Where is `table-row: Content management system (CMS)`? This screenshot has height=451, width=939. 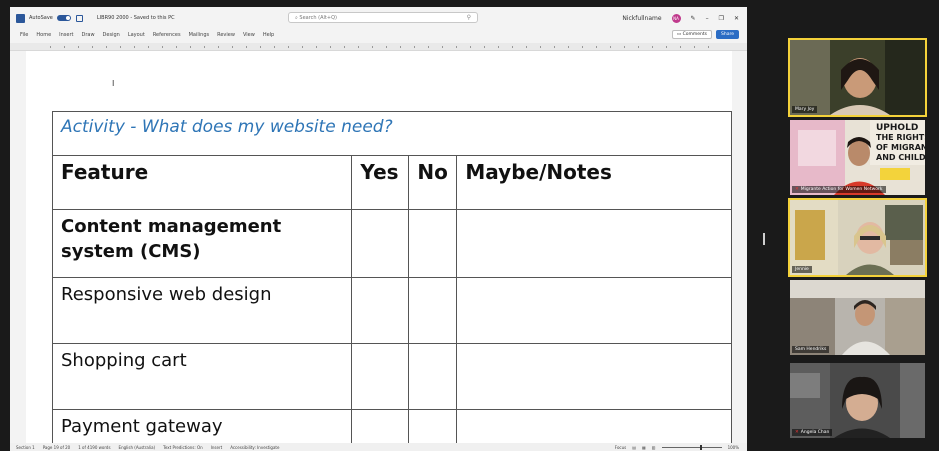 table-row: Content management system (CMS) is located at coordinates (391, 243).